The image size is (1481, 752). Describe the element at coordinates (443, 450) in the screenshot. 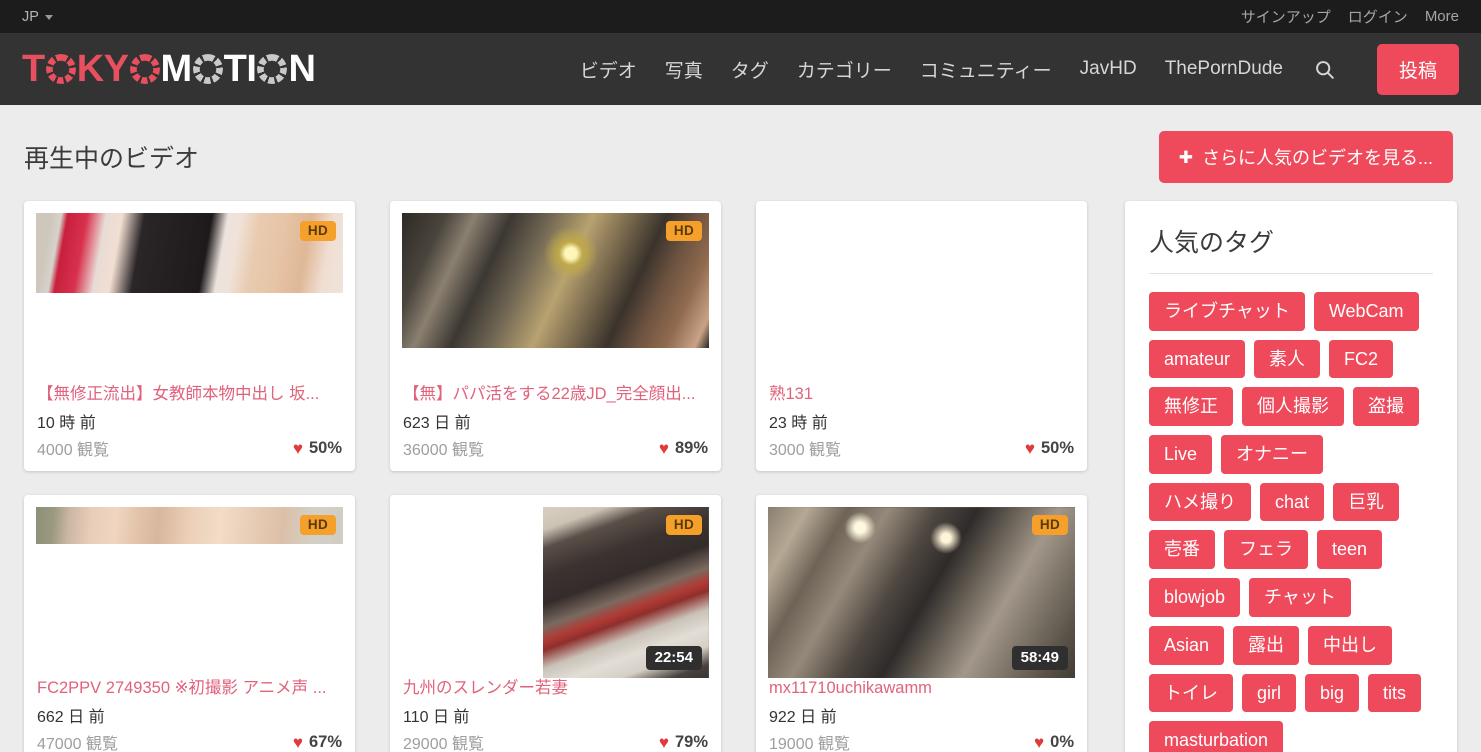

I see `video-views: 36000 観覧` at that location.